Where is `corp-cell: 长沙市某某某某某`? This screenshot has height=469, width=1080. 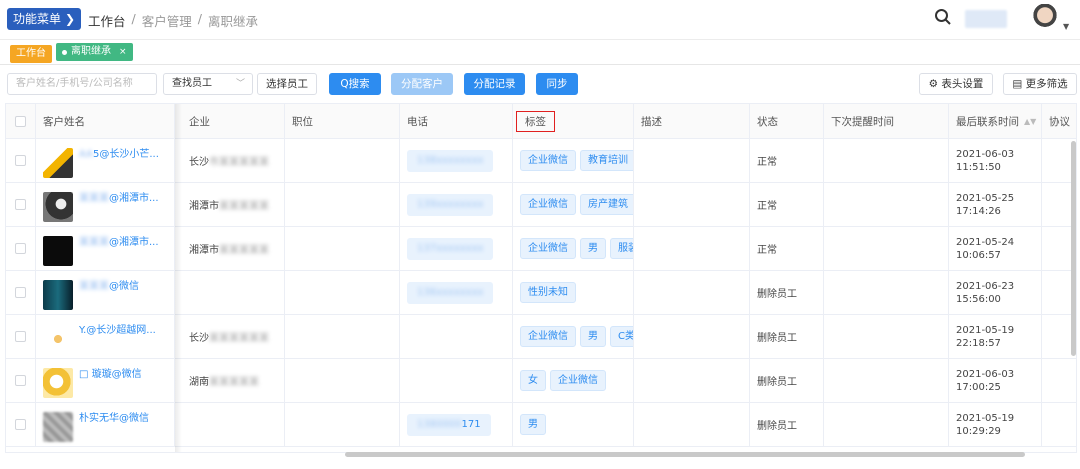
corp-cell: 长沙市某某某某某 is located at coordinates (233, 160).